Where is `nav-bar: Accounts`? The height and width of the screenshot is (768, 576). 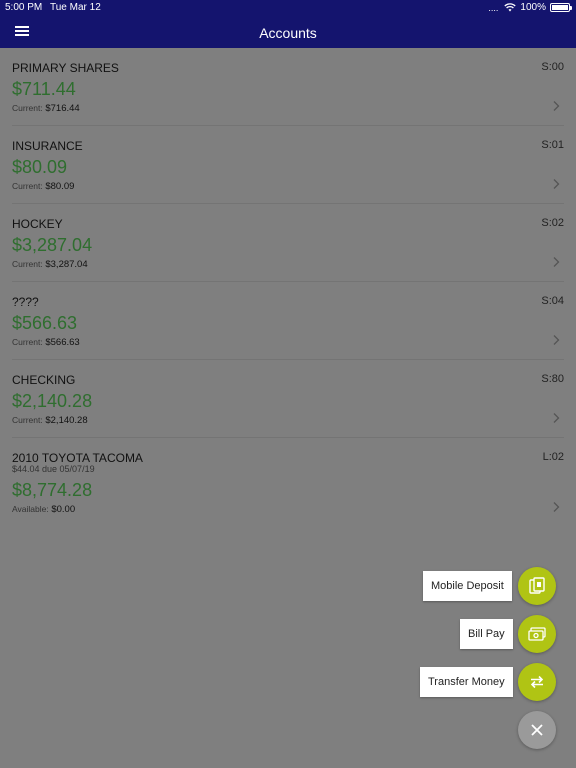 nav-bar: Accounts is located at coordinates (288, 32).